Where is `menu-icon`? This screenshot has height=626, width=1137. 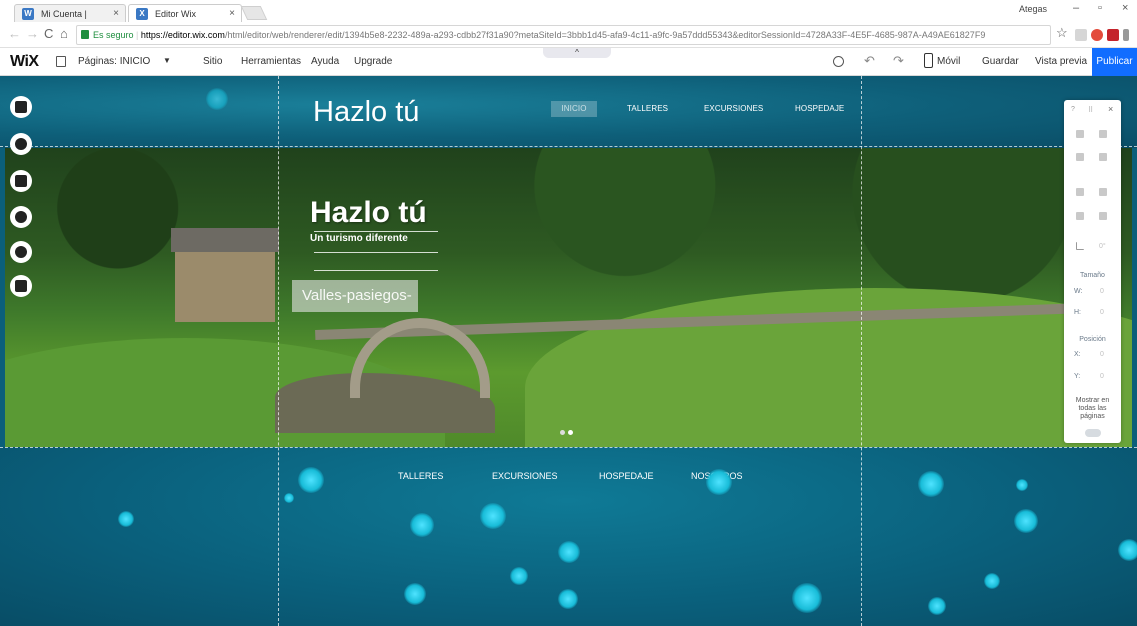 menu-icon is located at coordinates (1126, 35).